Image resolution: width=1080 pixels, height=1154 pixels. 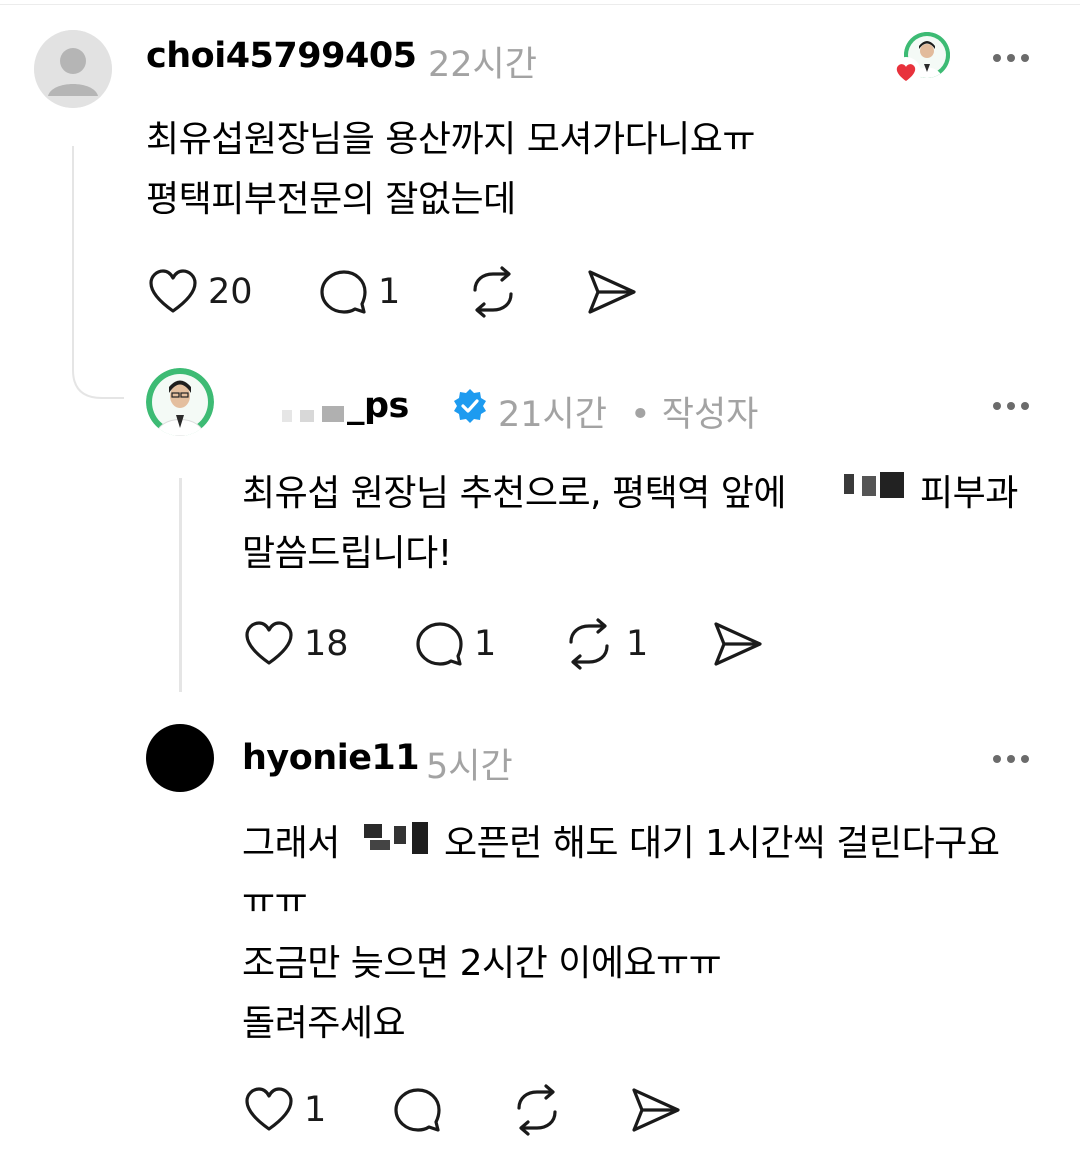 I want to click on heart-badge-icon, so click(x=906, y=72).